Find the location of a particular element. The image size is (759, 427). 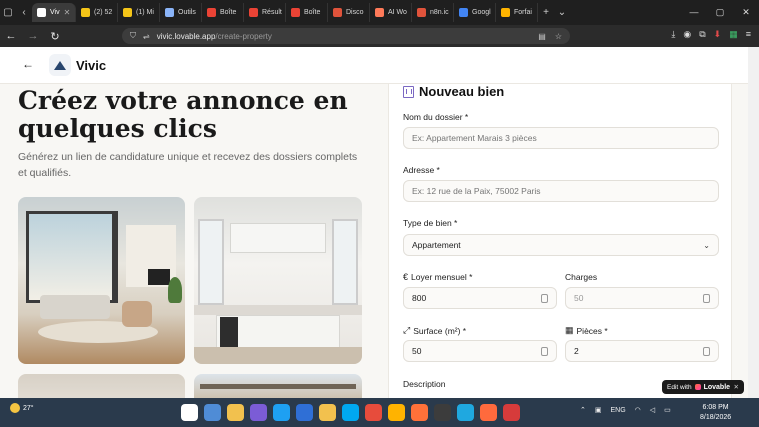

surface-label: ⤢ Surface (m²) * is located at coordinates (435, 330).